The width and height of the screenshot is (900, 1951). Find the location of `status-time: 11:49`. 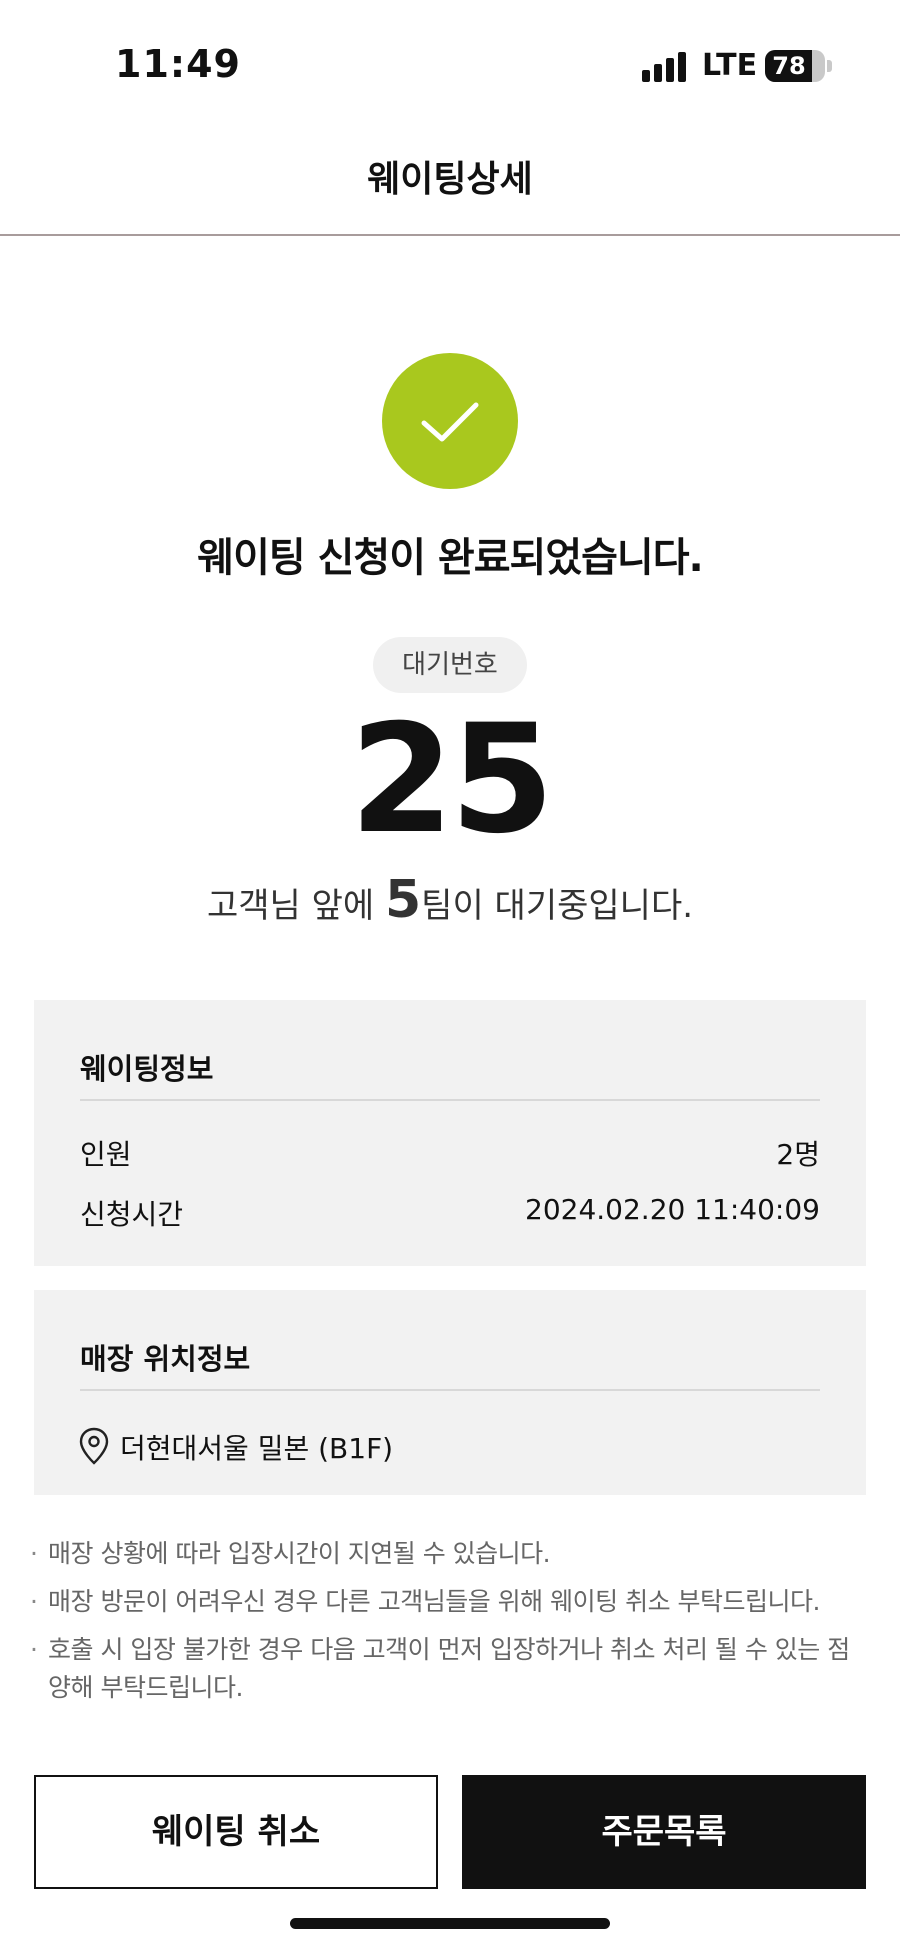

status-time: 11:49 is located at coordinates (178, 64).